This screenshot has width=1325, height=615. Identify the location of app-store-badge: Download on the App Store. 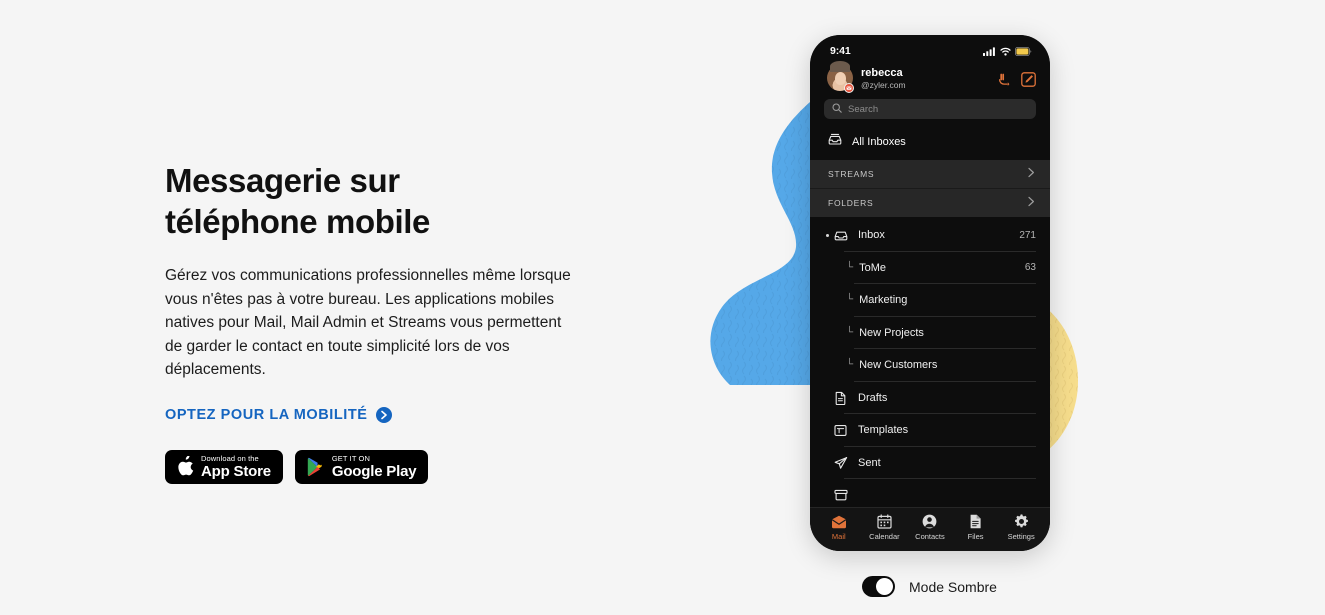
(224, 466).